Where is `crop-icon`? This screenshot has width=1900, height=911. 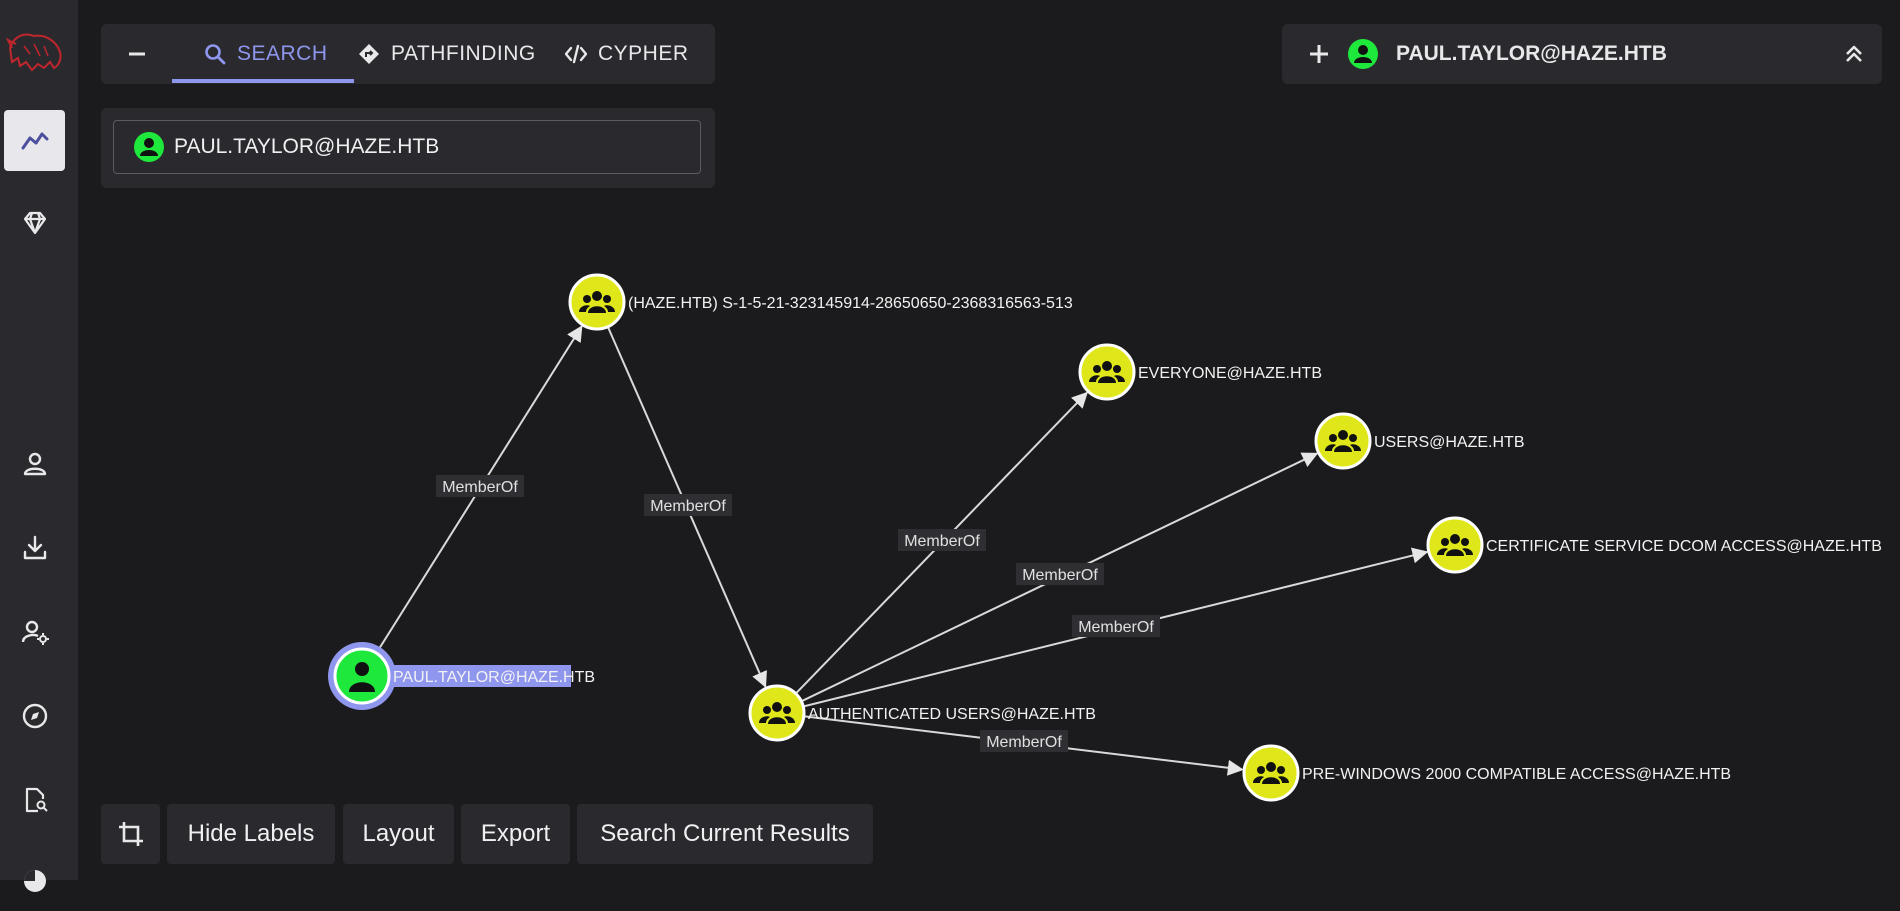
crop-icon is located at coordinates (130, 834).